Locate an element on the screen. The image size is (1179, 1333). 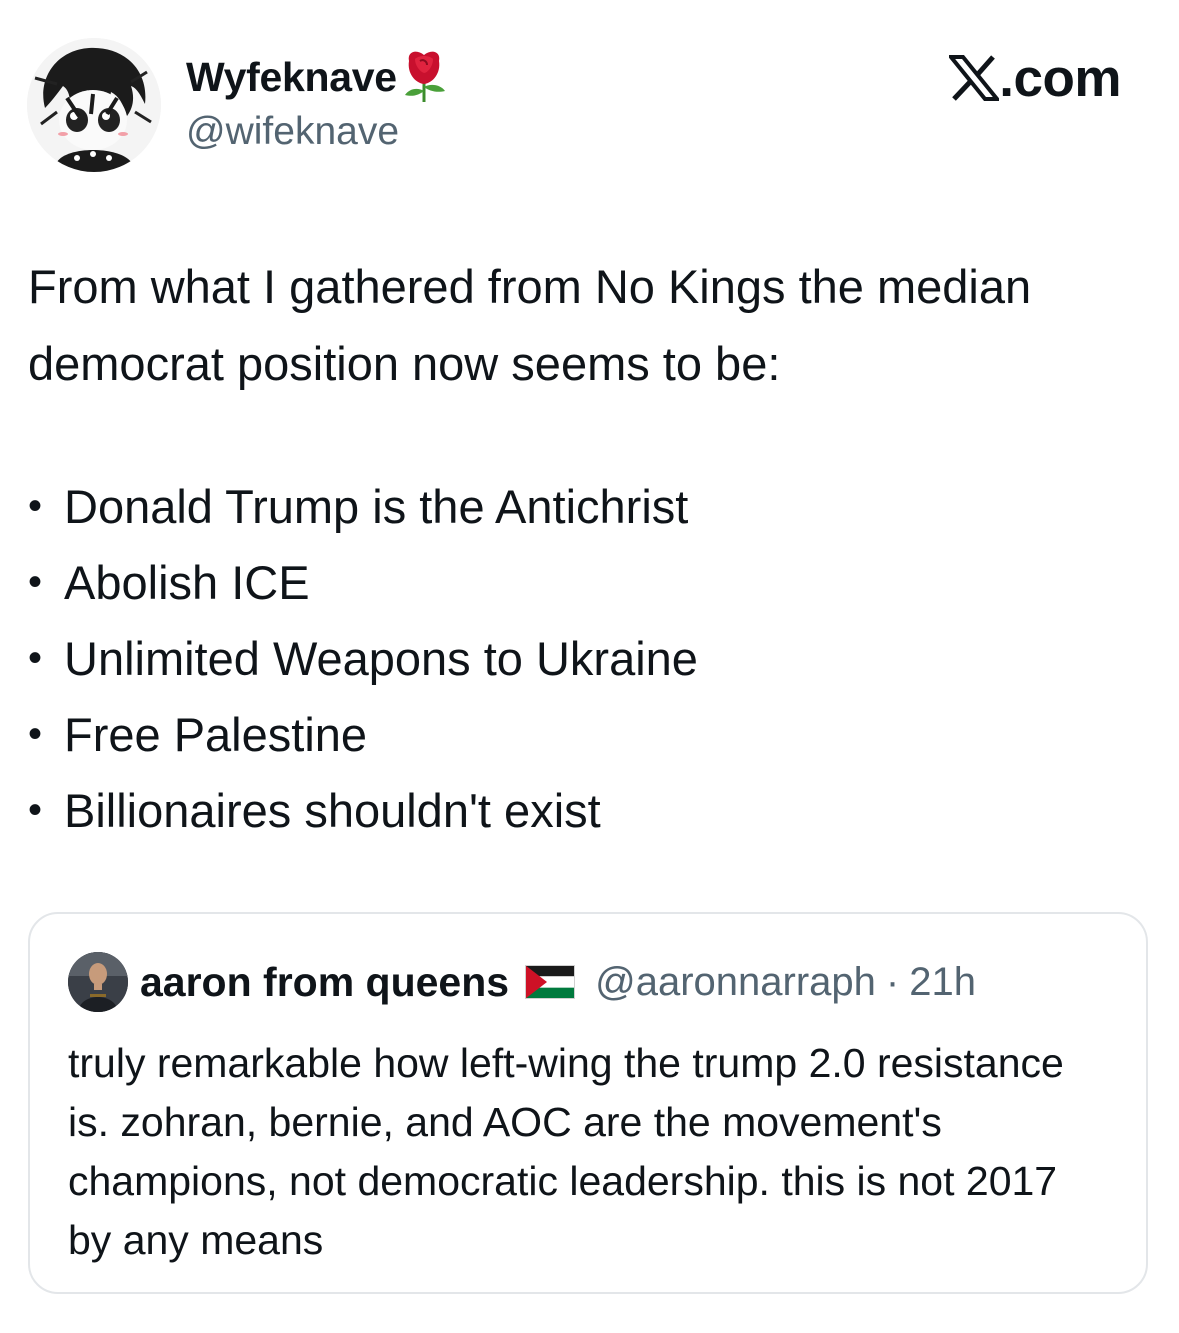
palestine-flag-icon is located at coordinates (550, 982).